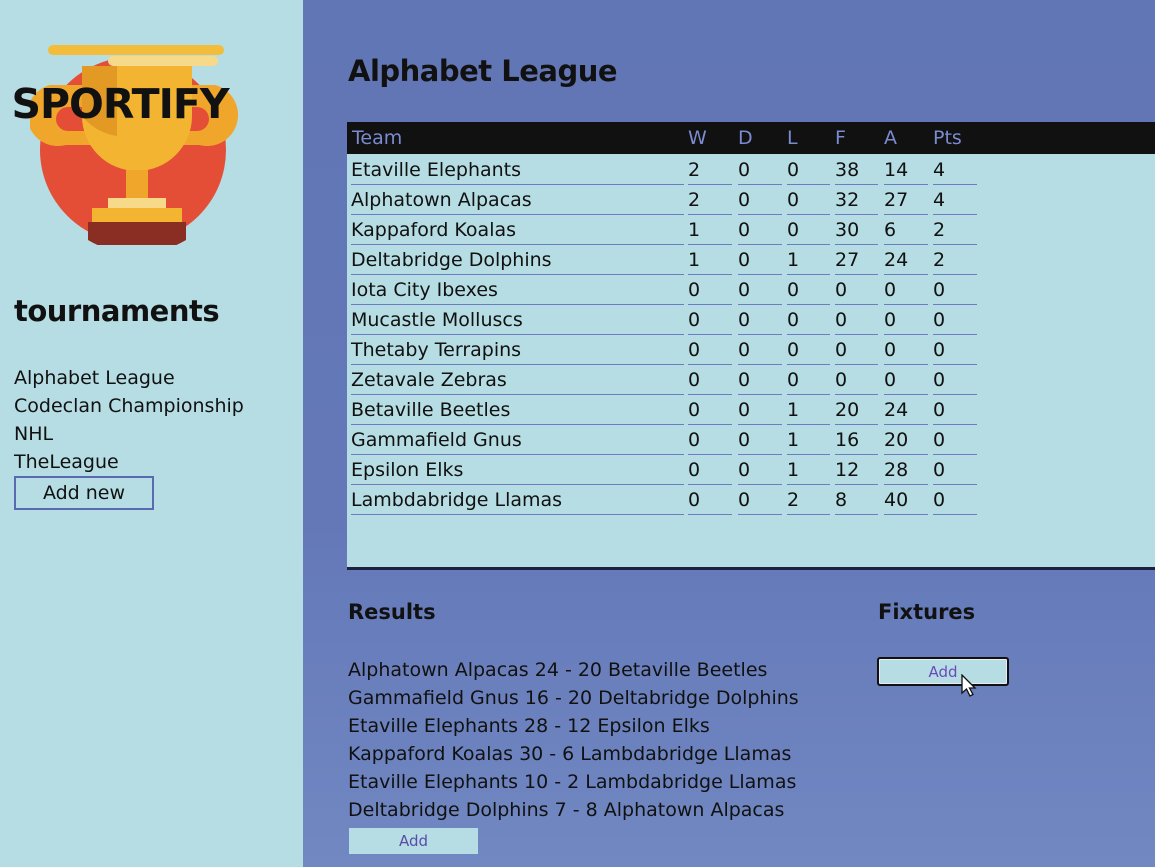 The height and width of the screenshot is (867, 1155). Describe the element at coordinates (856, 260) in the screenshot. I see `cell-f: 27` at that location.